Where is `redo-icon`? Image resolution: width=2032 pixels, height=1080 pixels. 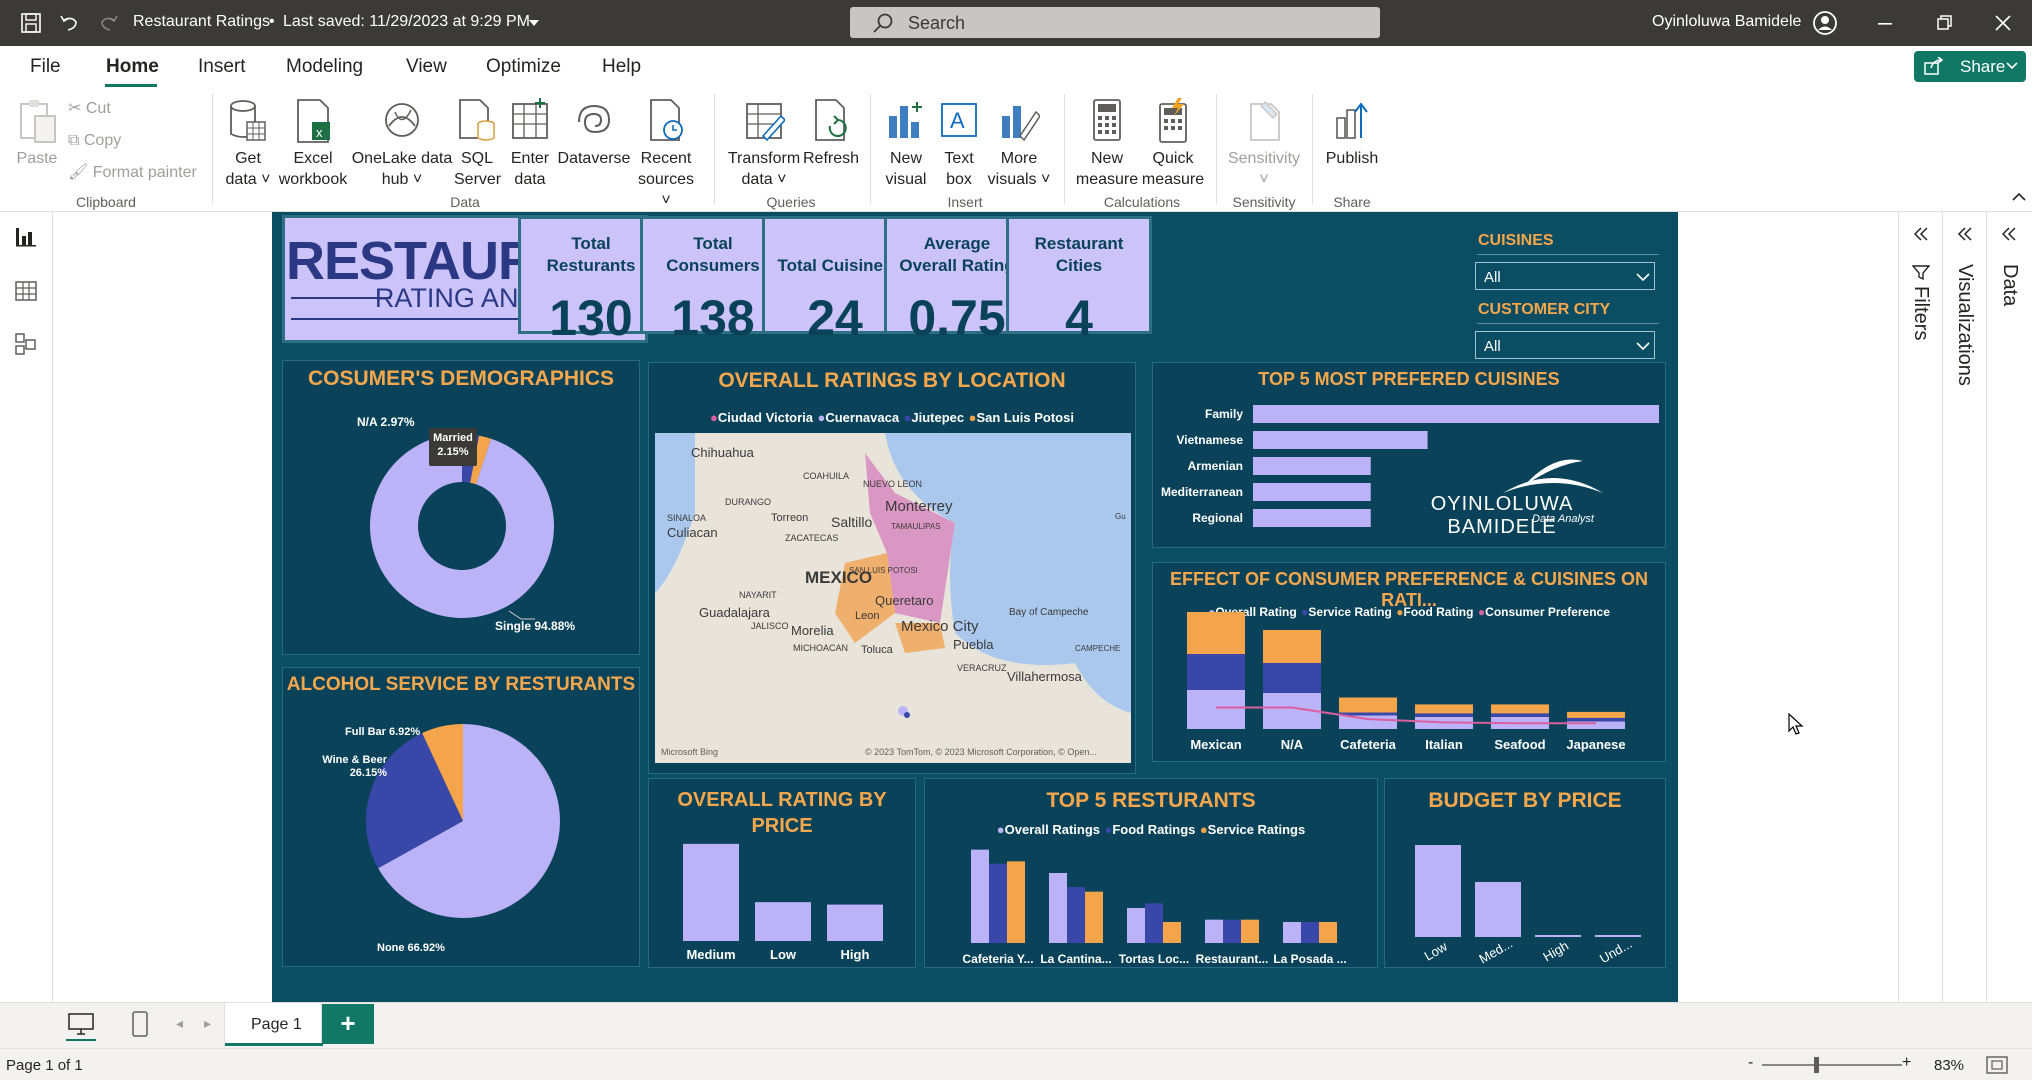
redo-icon is located at coordinates (109, 23).